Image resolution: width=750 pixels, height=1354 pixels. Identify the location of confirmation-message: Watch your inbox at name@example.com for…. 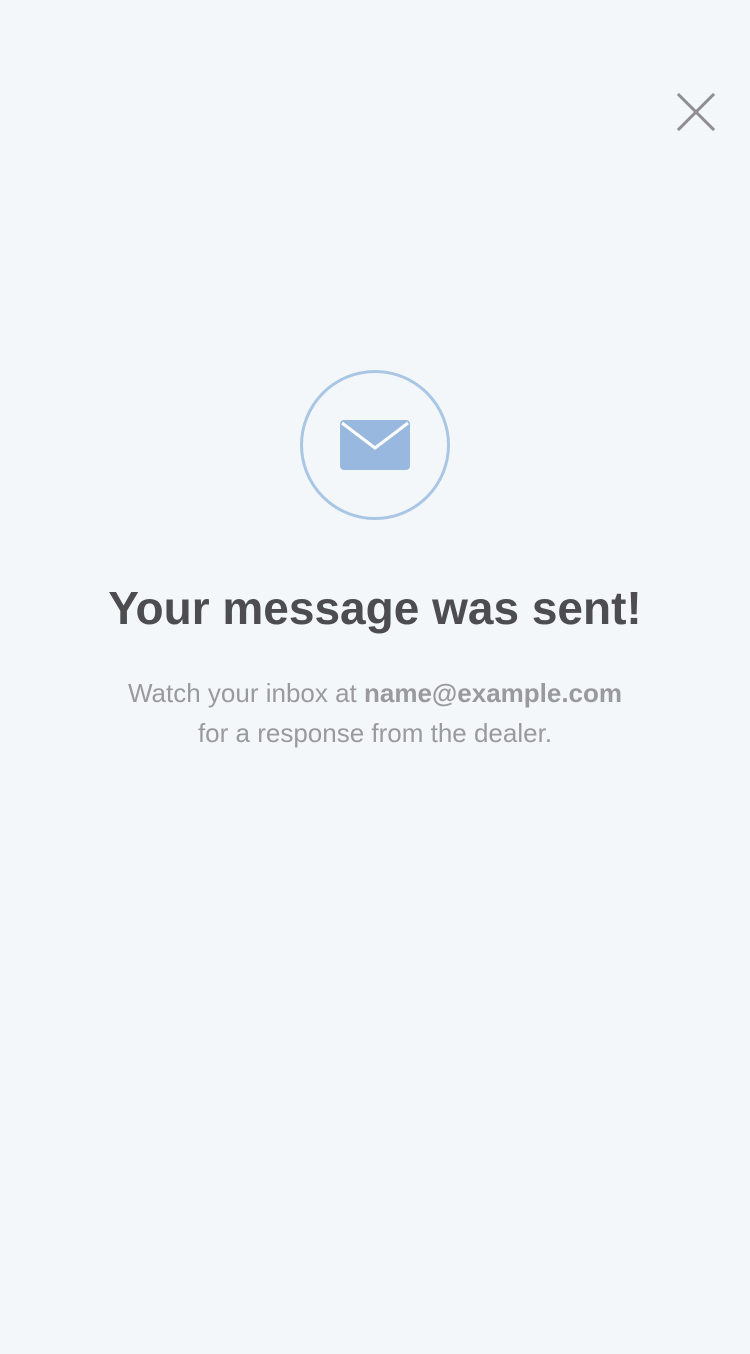
(375, 713).